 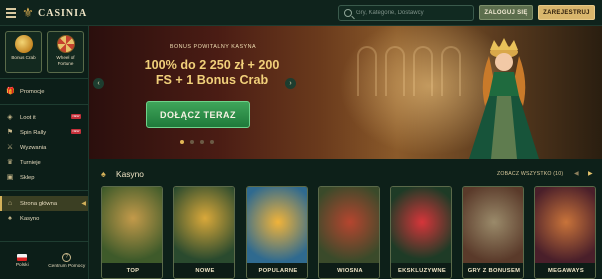 I want to click on sidebar-item-label: Promocje, so click(x=32, y=91).